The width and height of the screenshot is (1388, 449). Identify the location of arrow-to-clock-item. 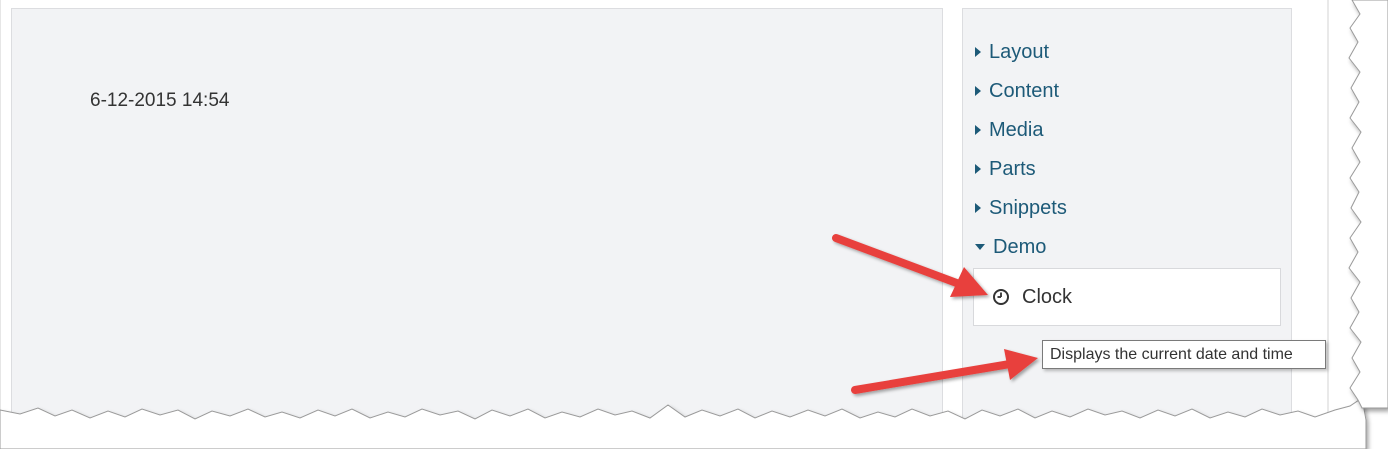
(910, 265).